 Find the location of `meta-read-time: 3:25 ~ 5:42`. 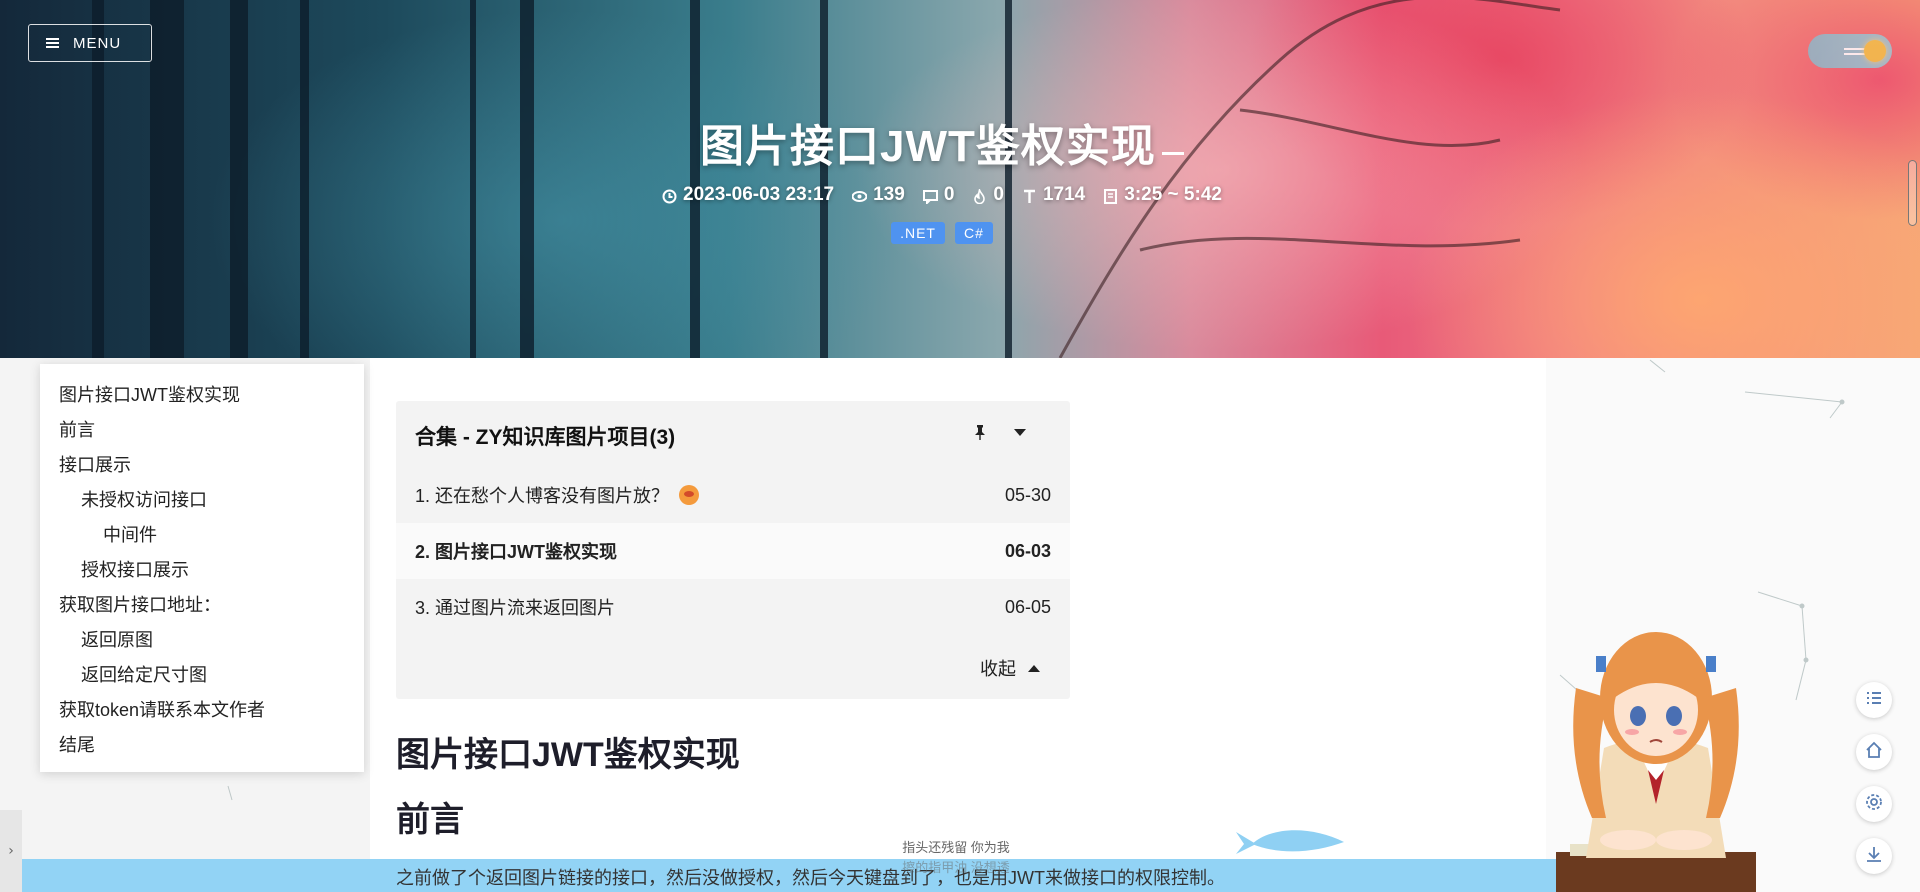

meta-read-time: 3:25 ~ 5:42 is located at coordinates (1162, 195).